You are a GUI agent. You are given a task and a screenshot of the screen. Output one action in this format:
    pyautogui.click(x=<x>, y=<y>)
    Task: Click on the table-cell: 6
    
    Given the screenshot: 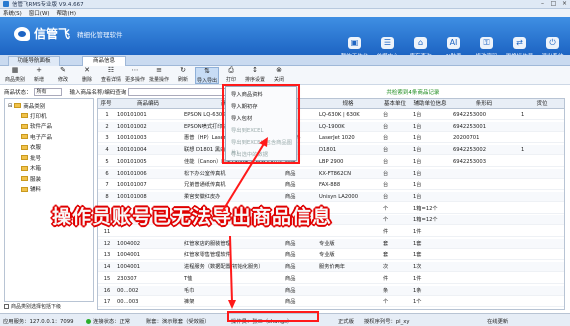 What is the action you would take?
    pyautogui.click(x=107, y=173)
    